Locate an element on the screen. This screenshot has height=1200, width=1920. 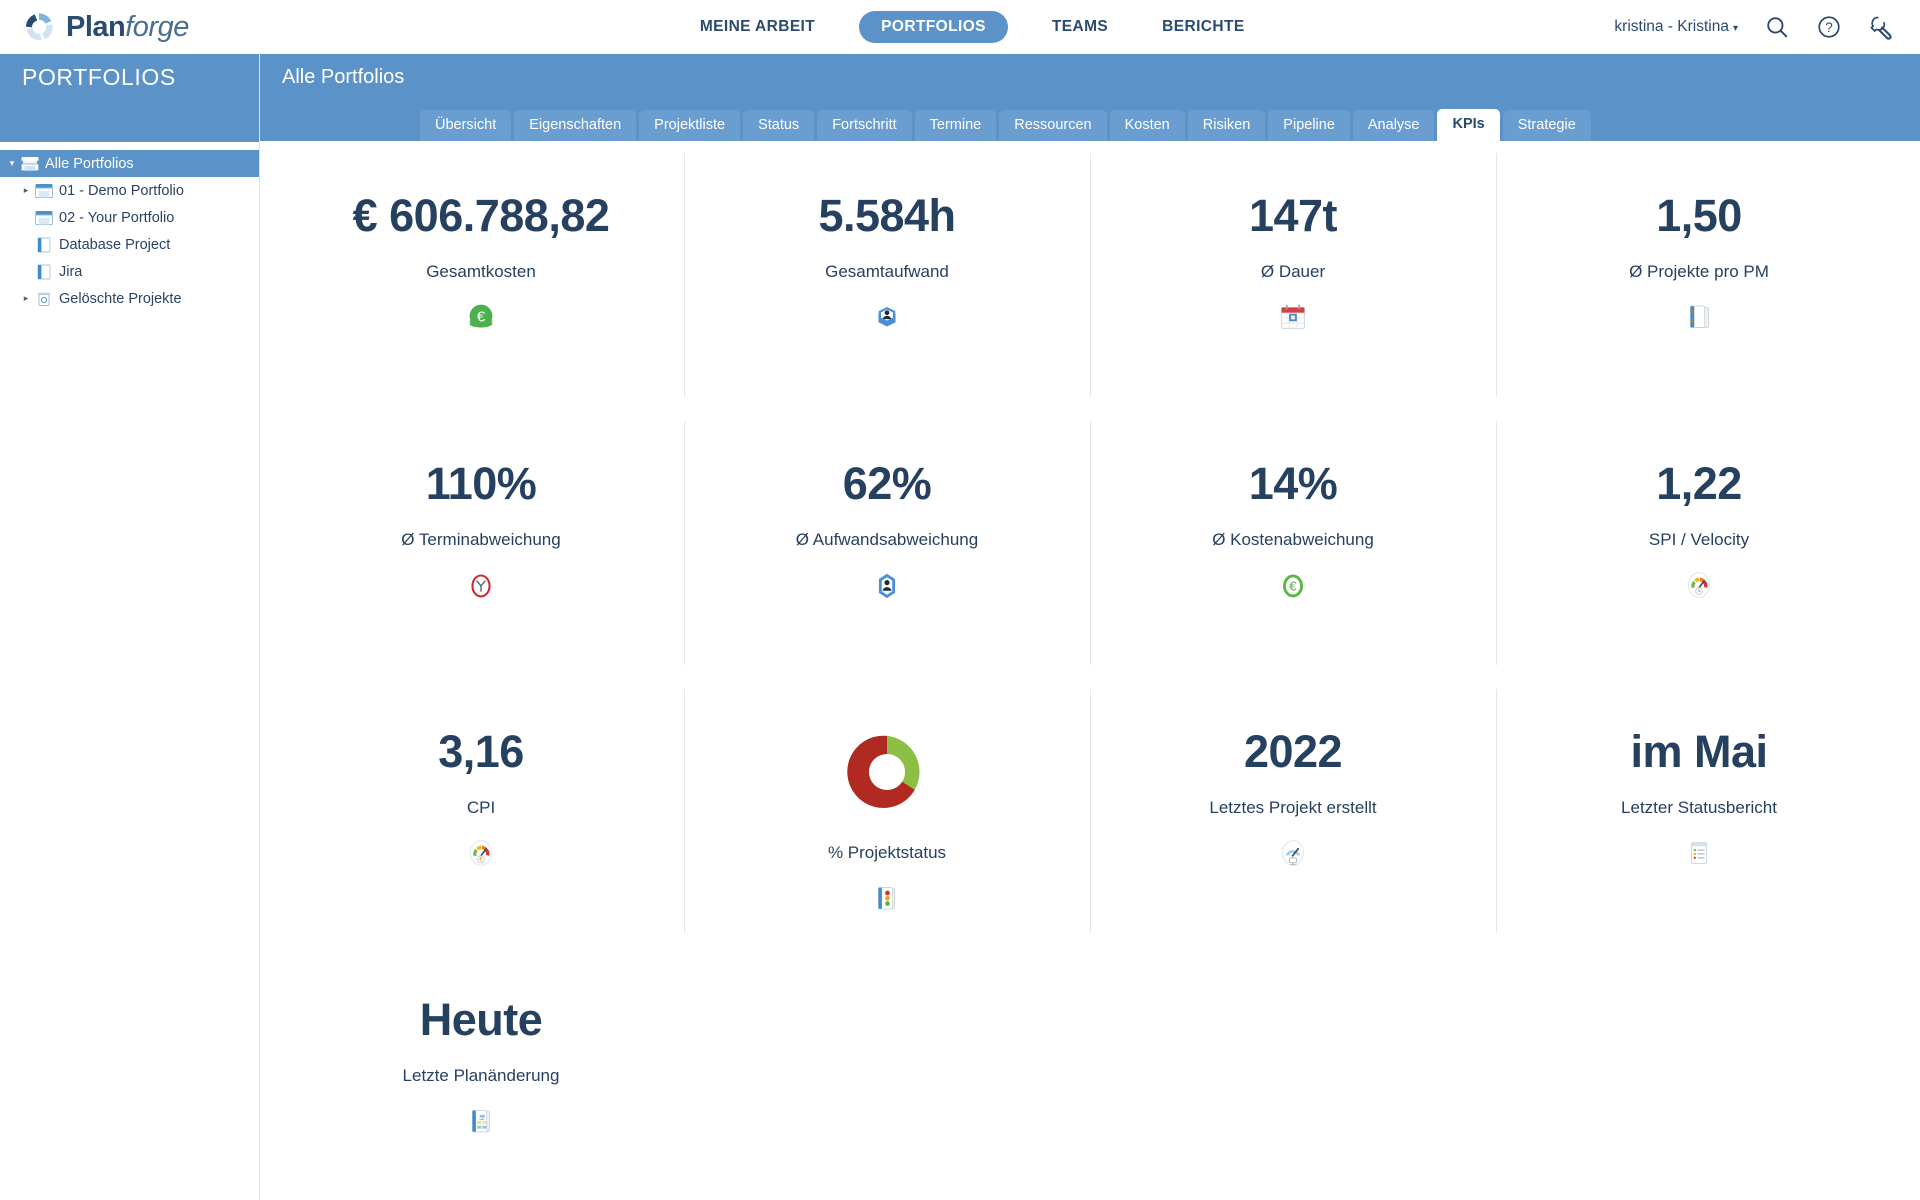
euro-circle-icon: € is located at coordinates (1293, 586).